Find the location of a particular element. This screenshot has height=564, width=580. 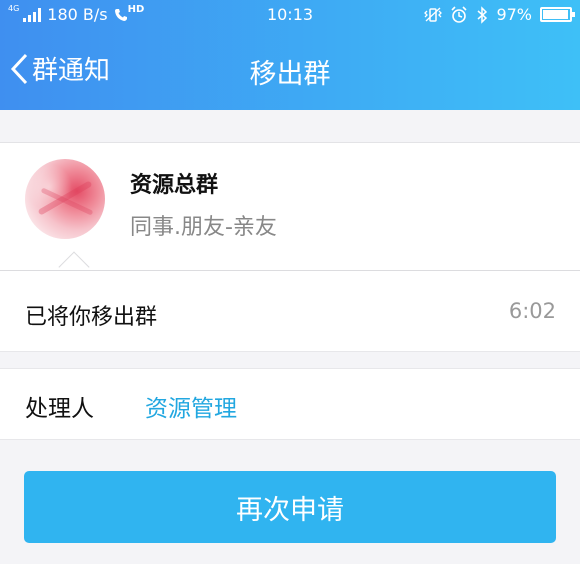

message-time: 6:02 is located at coordinates (532, 311).